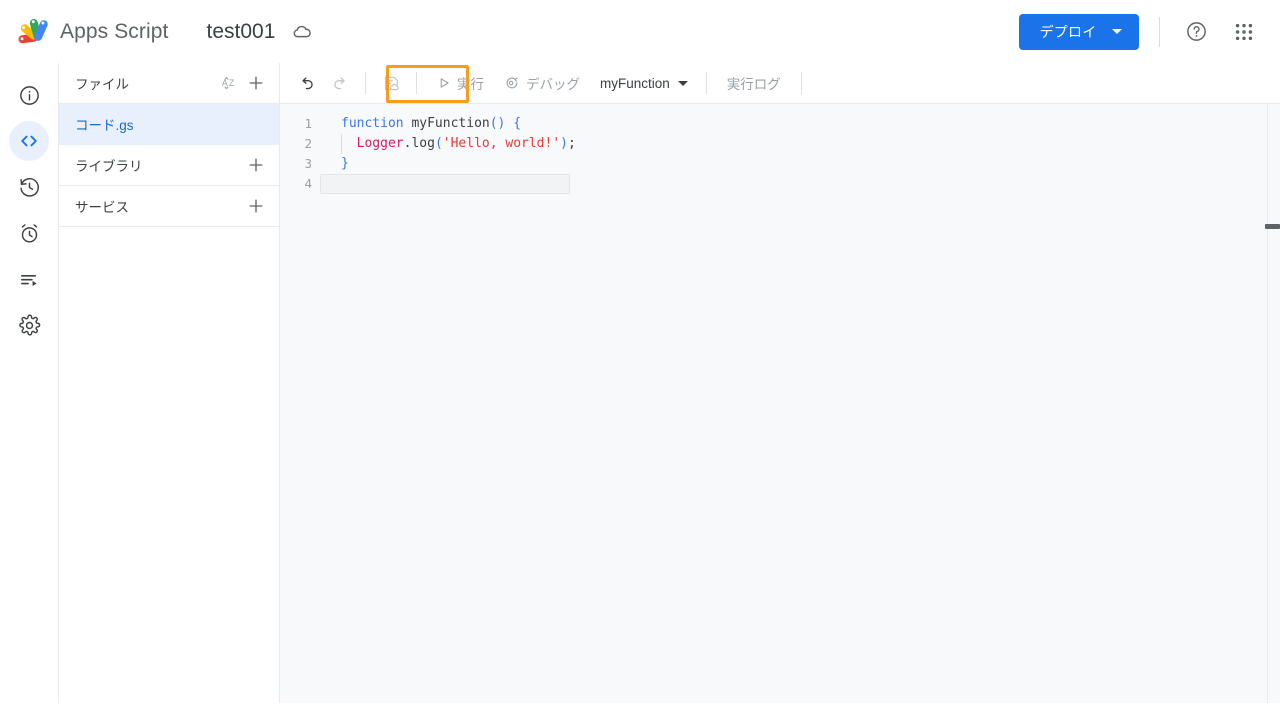 This screenshot has height=709, width=1280. What do you see at coordinates (517, 123) in the screenshot?
I see `token-brace-open: {` at bounding box center [517, 123].